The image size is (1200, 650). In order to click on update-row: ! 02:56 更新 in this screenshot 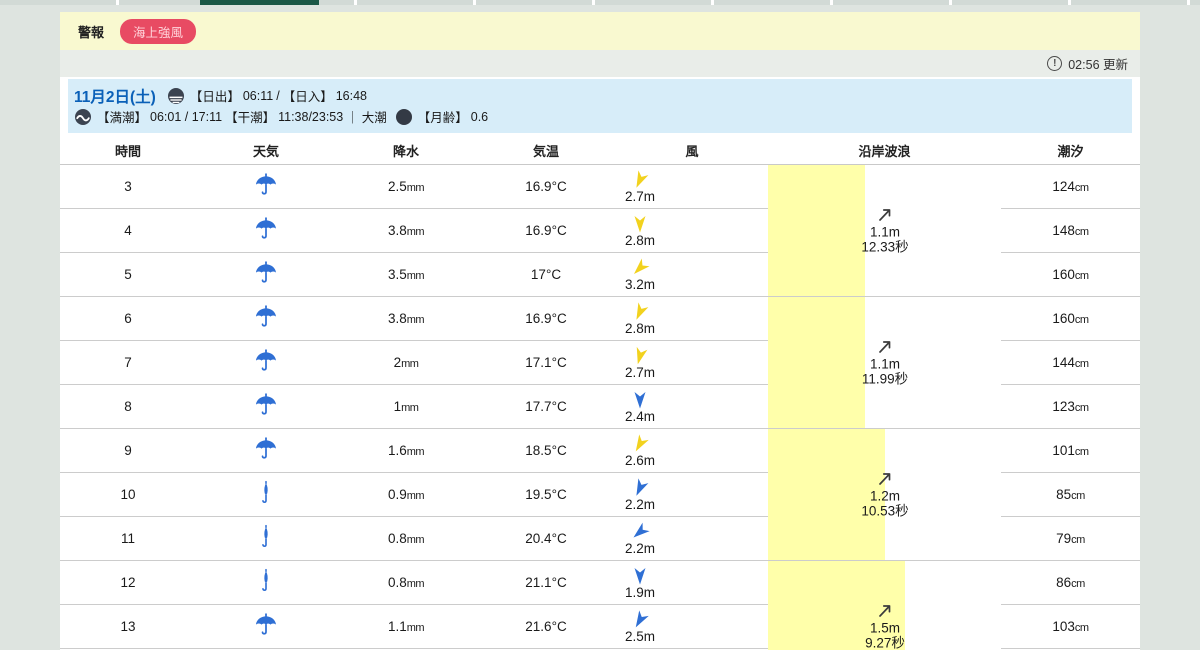, I will do `click(600, 63)`.